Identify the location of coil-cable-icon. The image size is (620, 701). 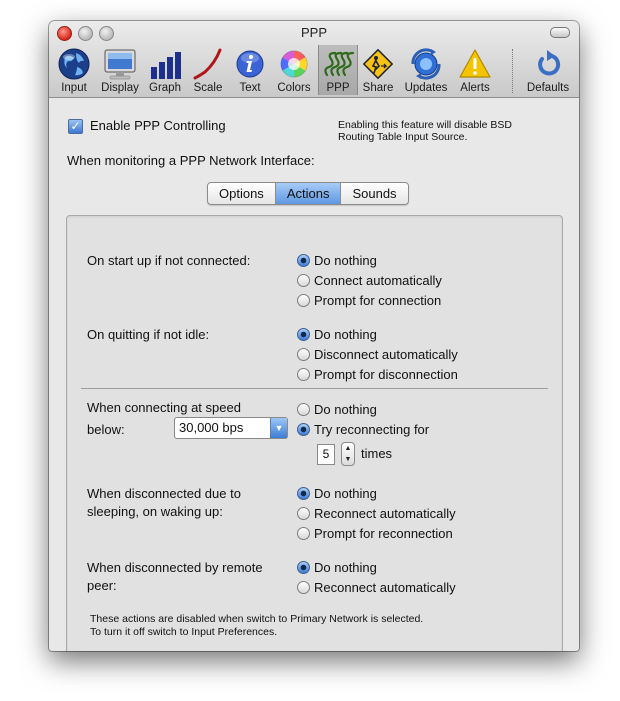
(339, 64).